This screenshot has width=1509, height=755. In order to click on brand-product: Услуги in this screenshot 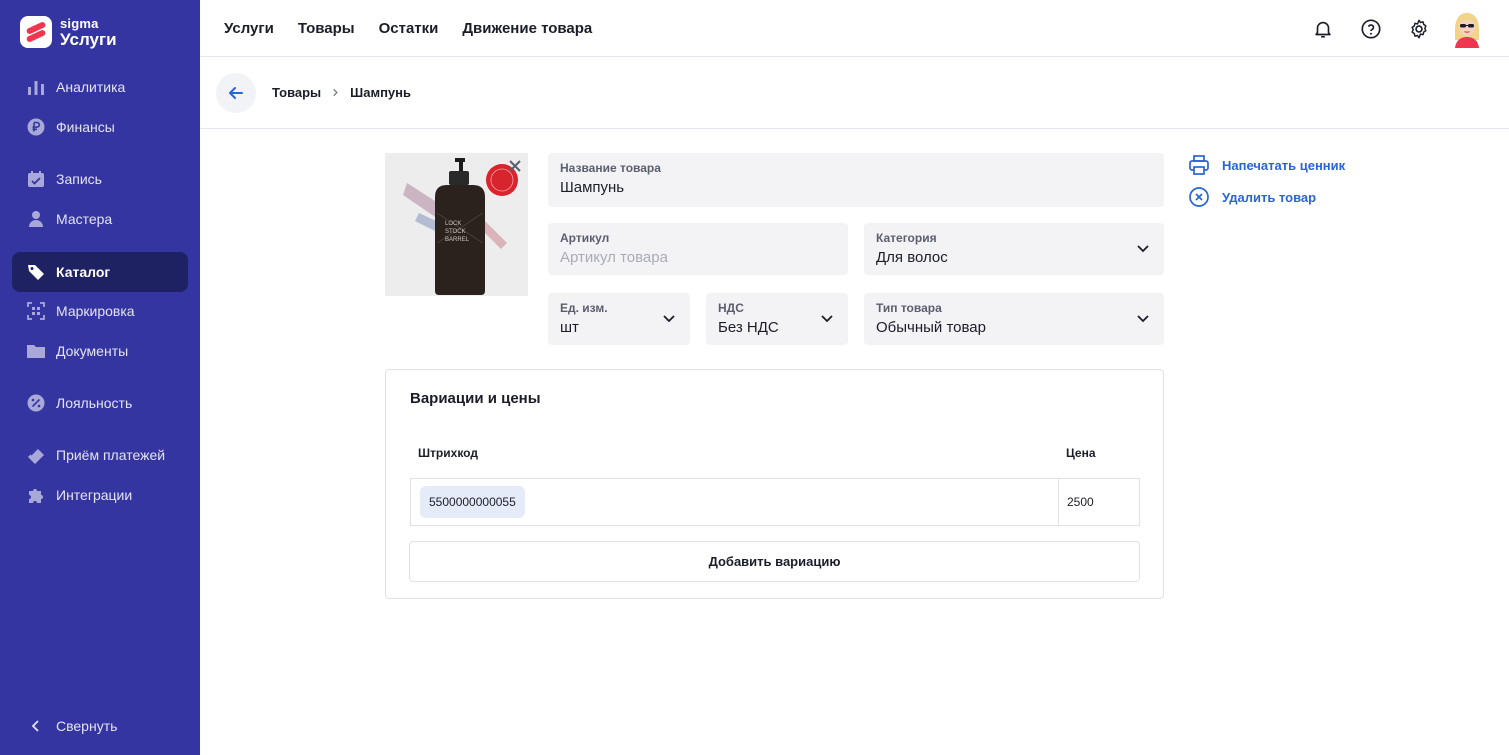, I will do `click(88, 39)`.